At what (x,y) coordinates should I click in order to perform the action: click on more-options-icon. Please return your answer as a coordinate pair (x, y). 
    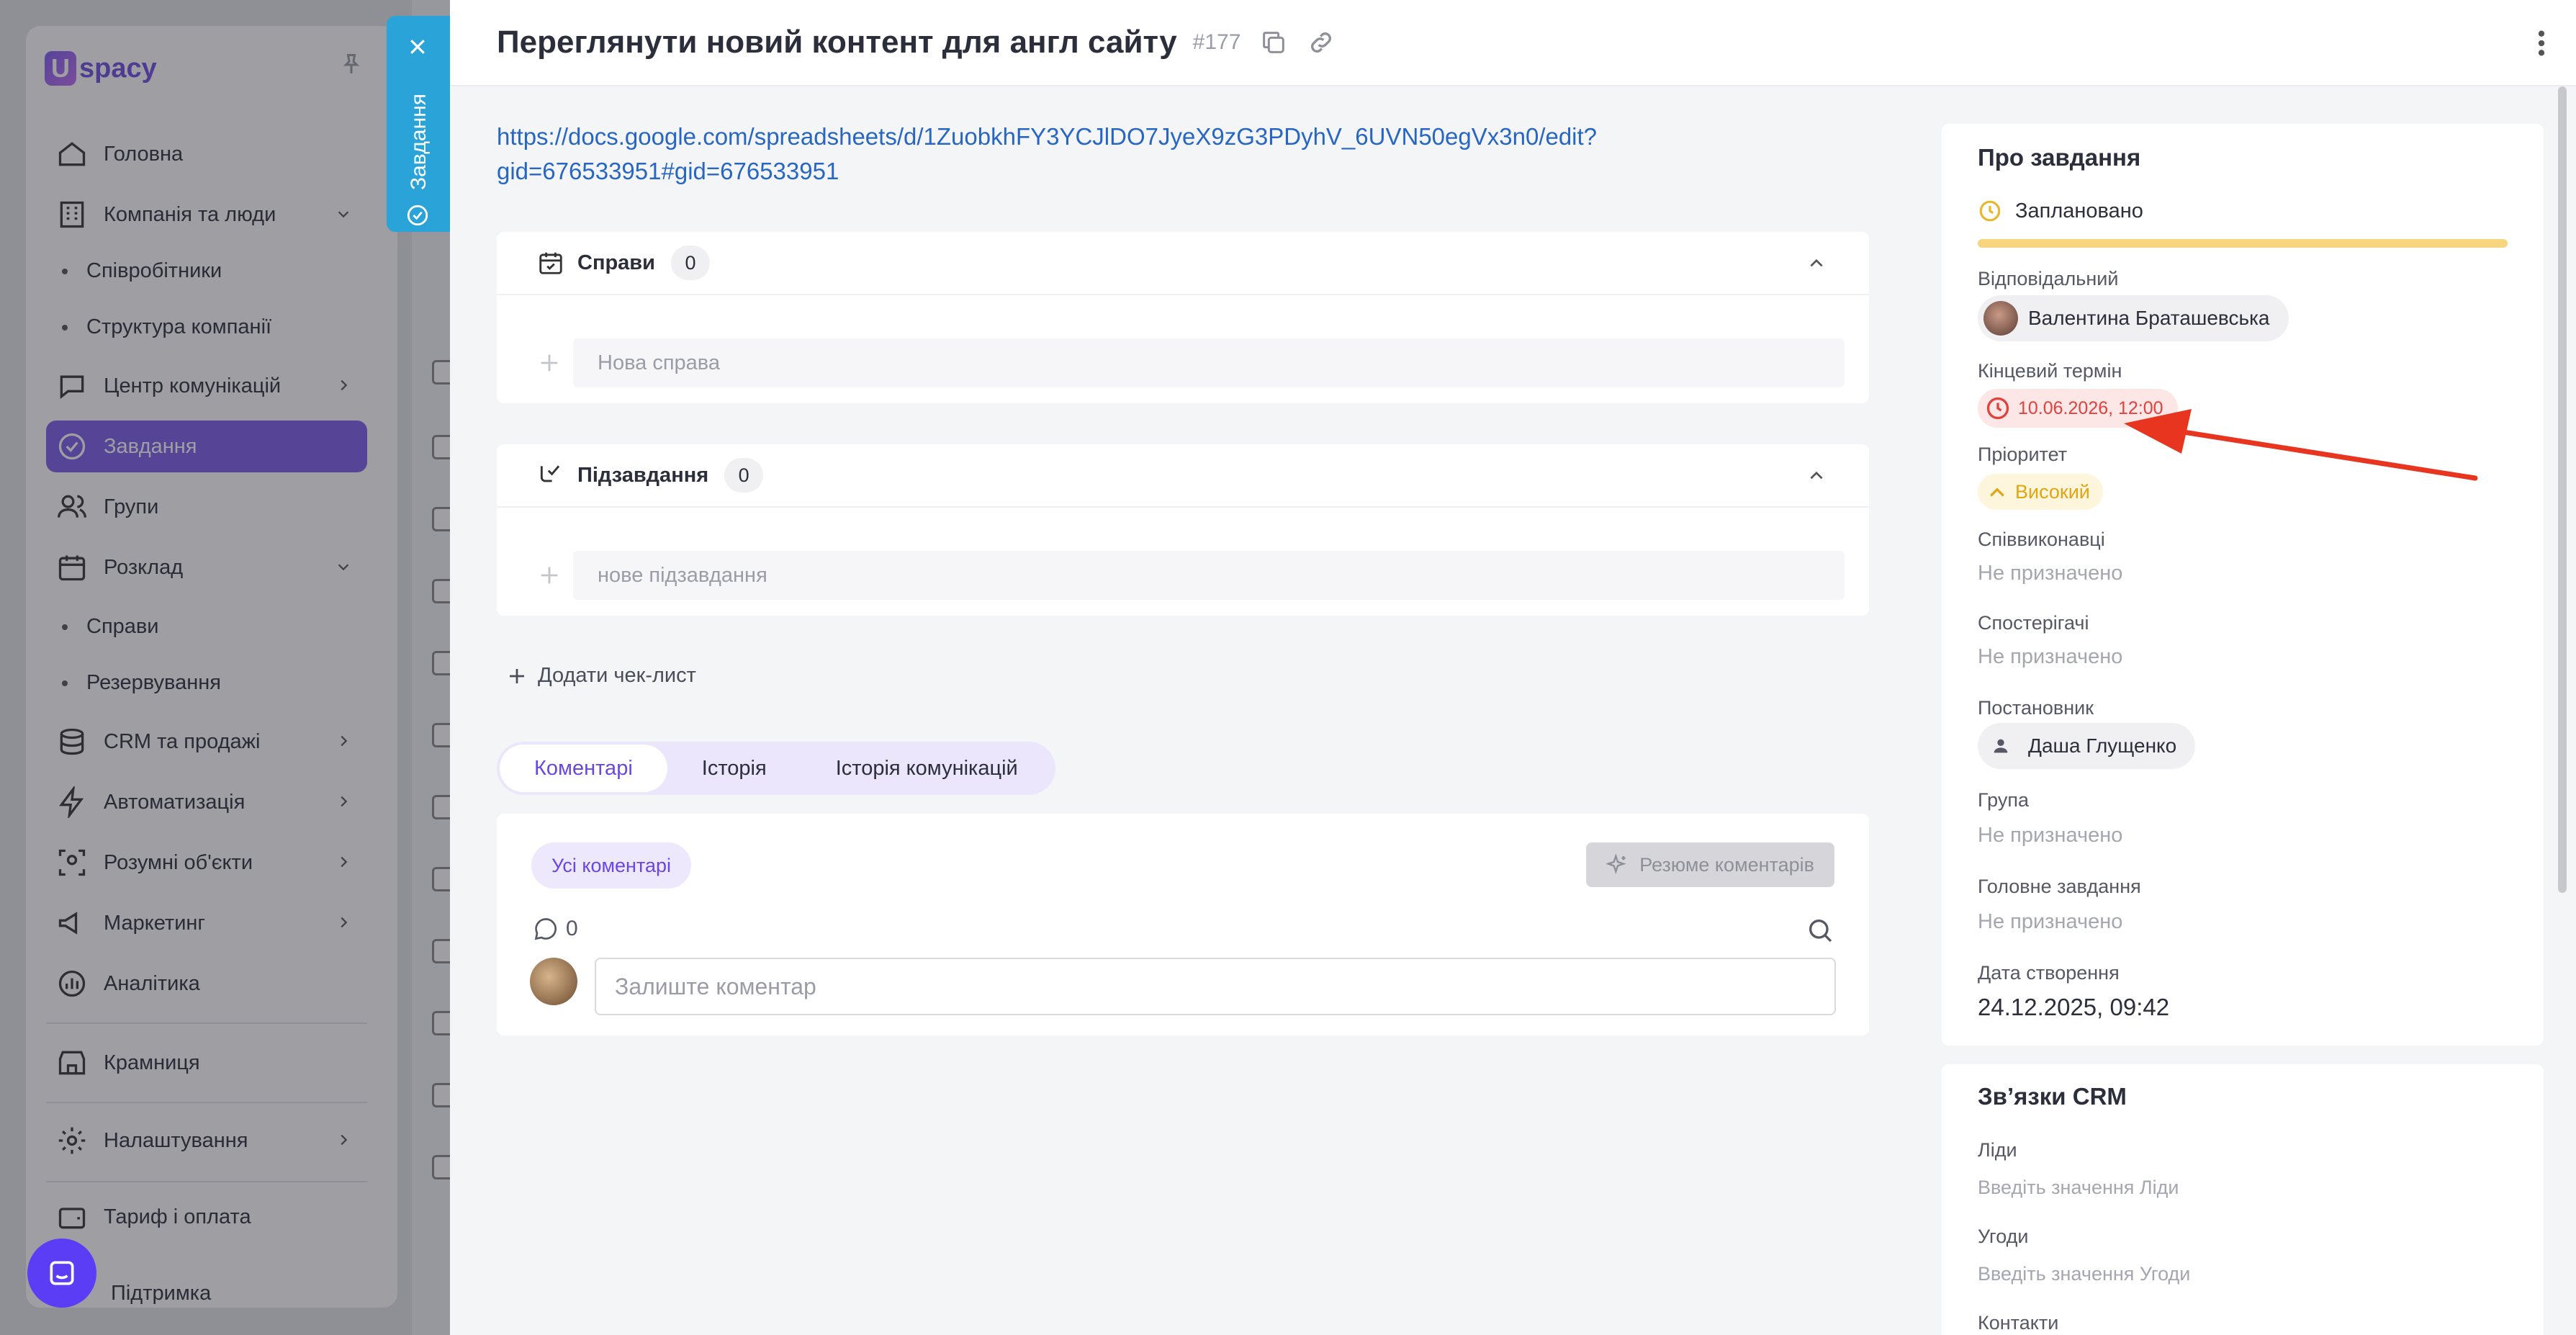
    Looking at the image, I should click on (2541, 44).